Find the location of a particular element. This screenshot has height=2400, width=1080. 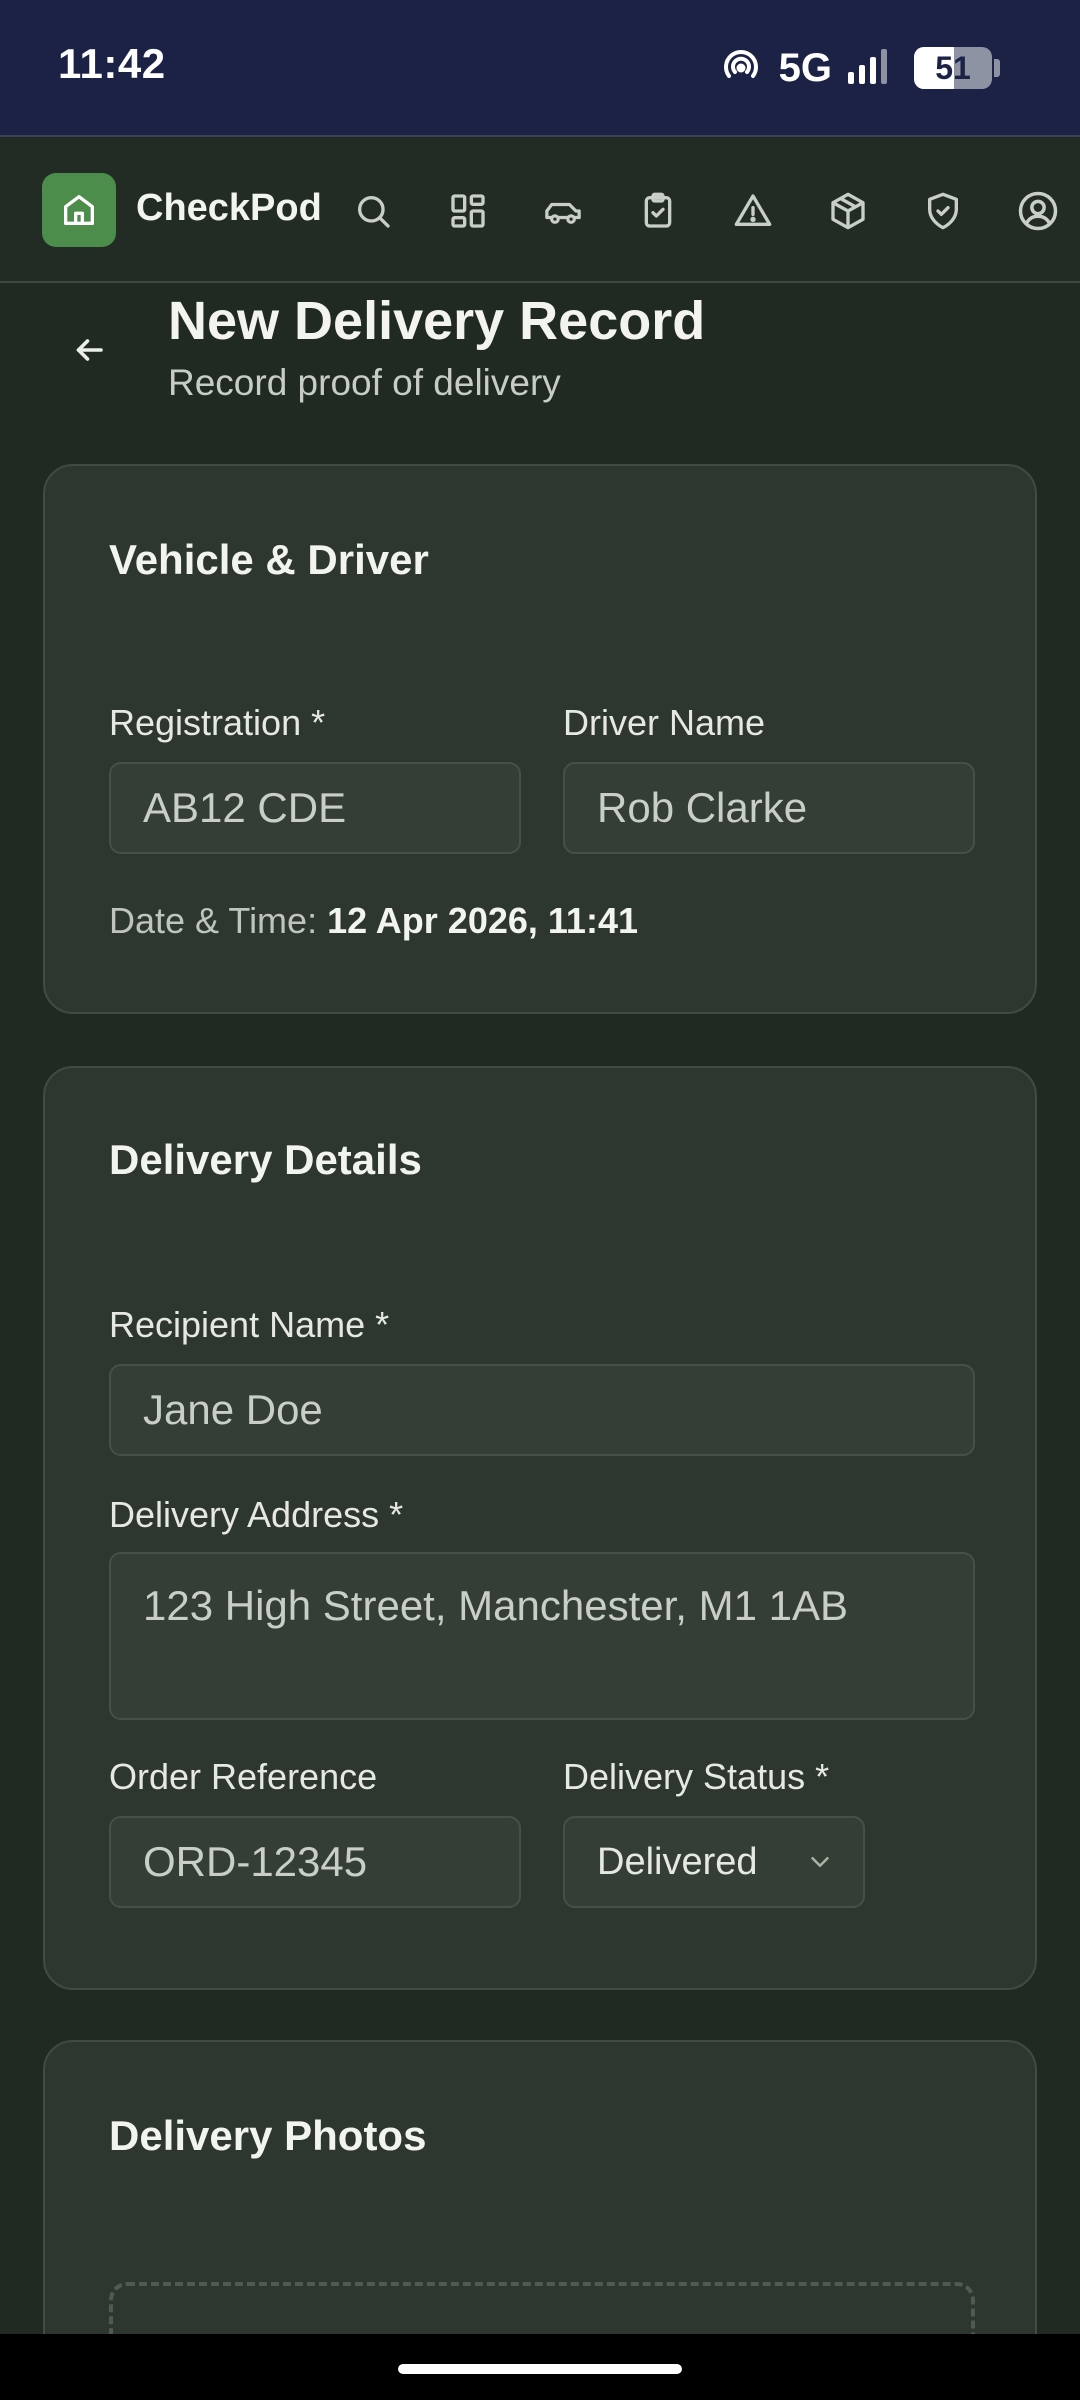

datetime-line: Date & Time: 12 Apr 2026, 11:41 is located at coordinates (373, 921).